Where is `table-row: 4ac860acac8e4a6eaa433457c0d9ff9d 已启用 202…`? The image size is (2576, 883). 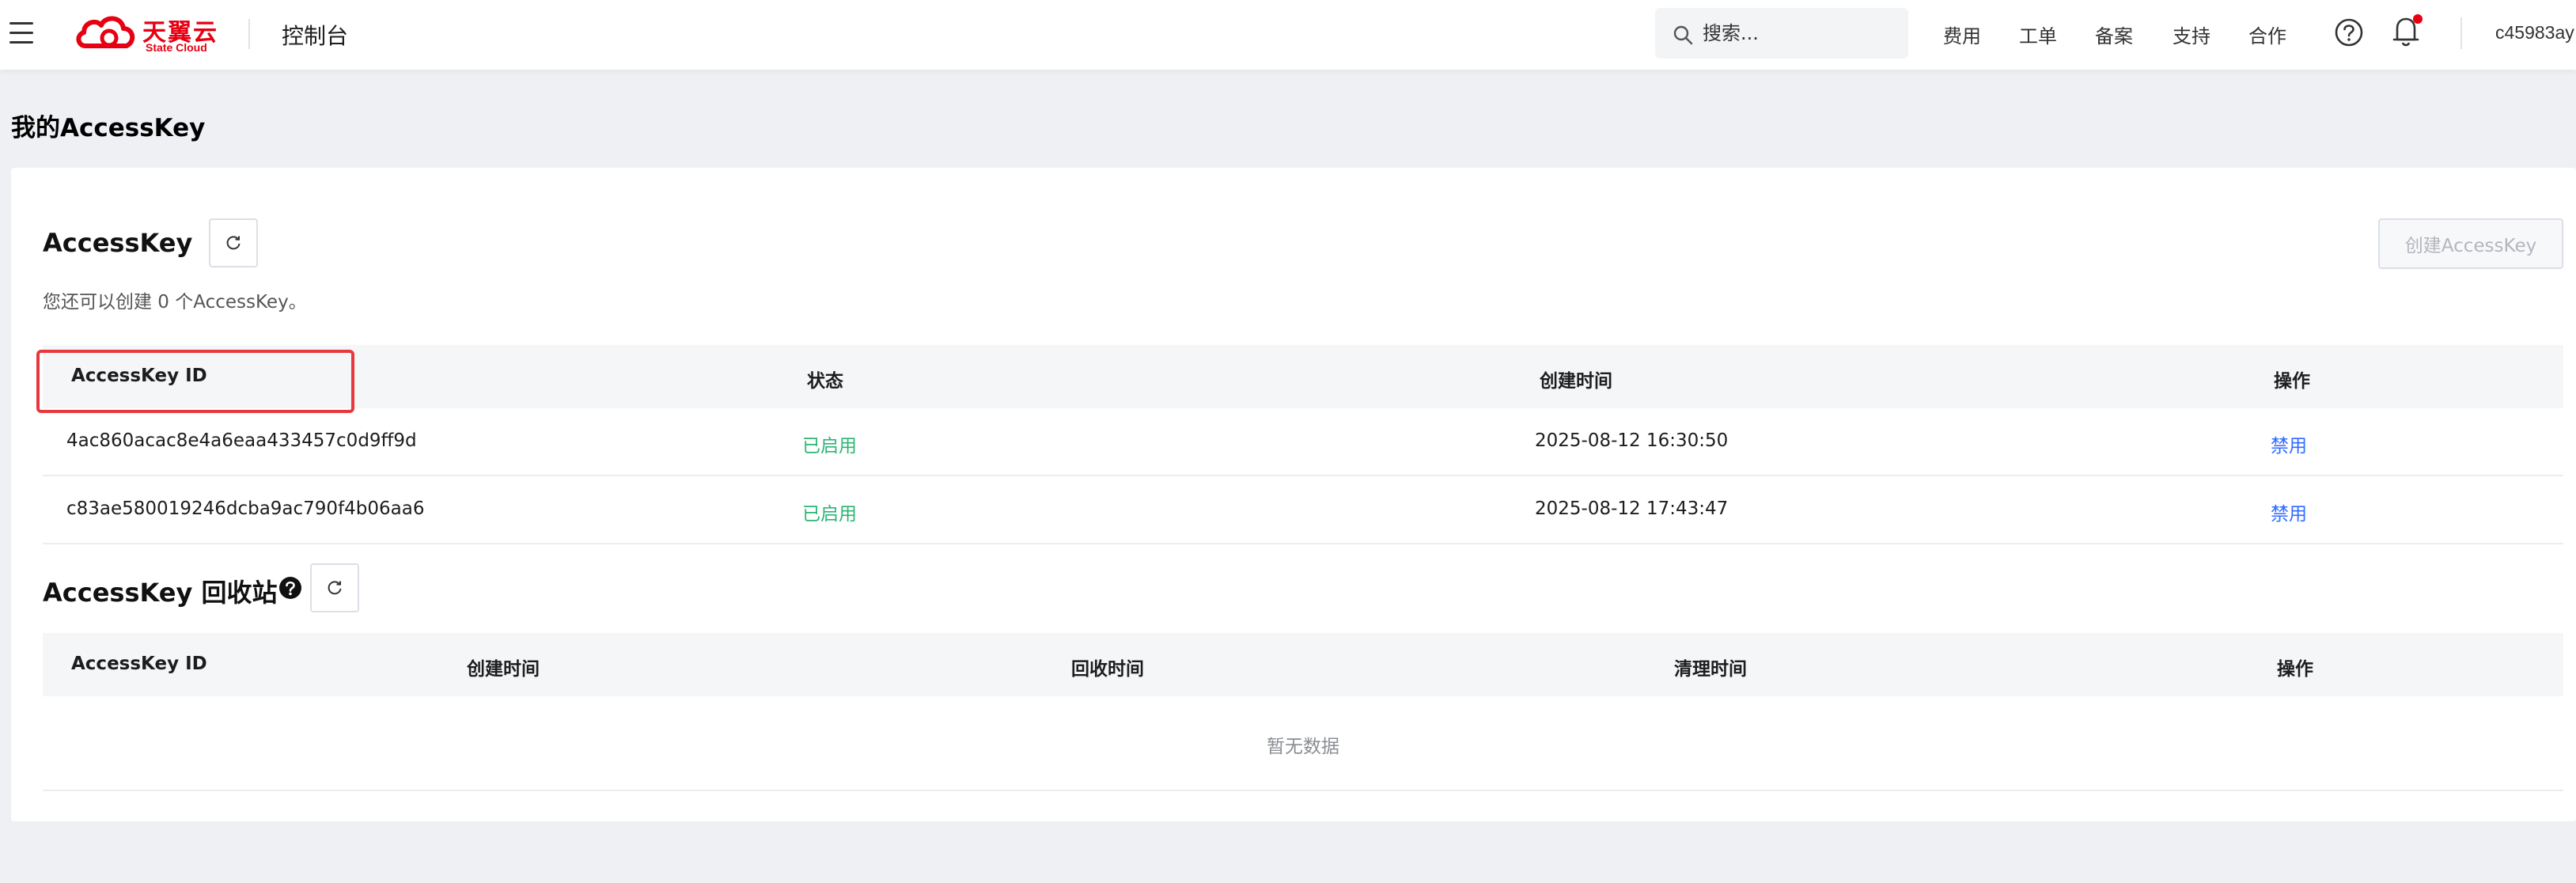 table-row: 4ac860acac8e4a6eaa433457c0d9ff9d 已启用 202… is located at coordinates (1303, 442).